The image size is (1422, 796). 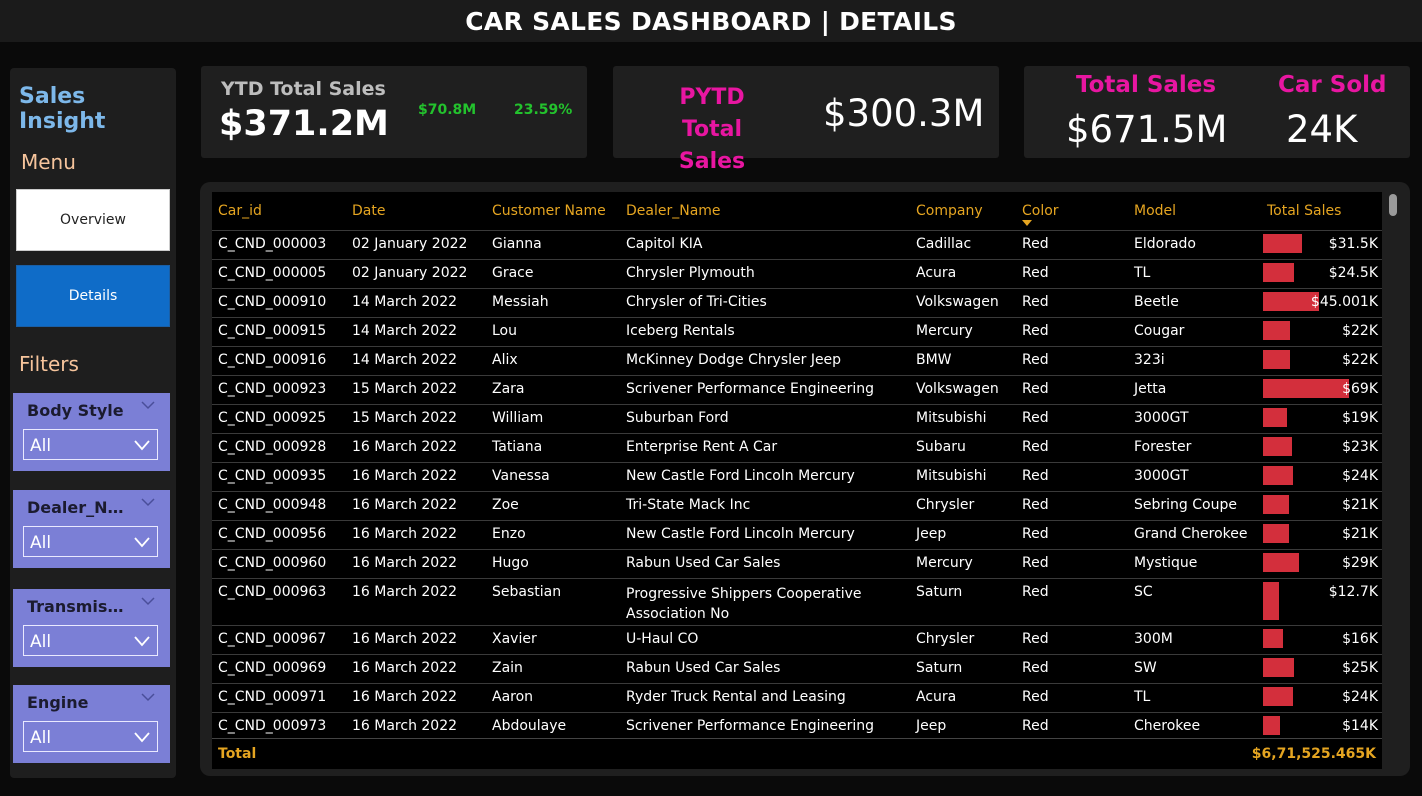 I want to click on kpi-value: $671.5M, so click(x=1147, y=129).